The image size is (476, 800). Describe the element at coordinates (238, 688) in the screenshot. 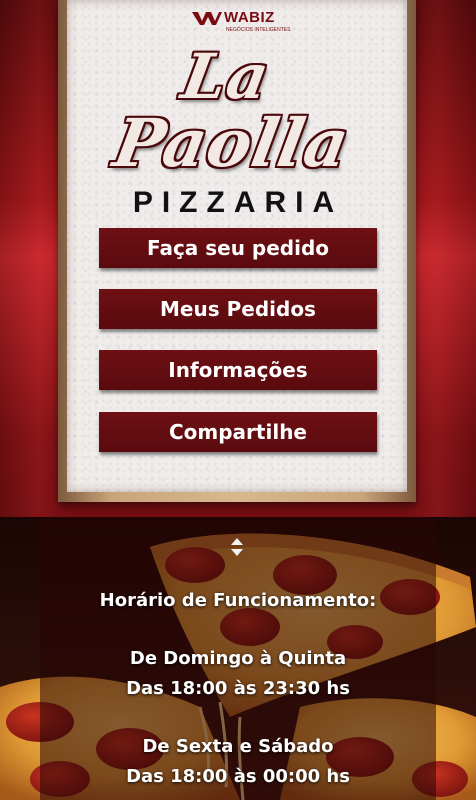

I see `hours-time-1: Das 18:00 às 23:30 hs` at that location.